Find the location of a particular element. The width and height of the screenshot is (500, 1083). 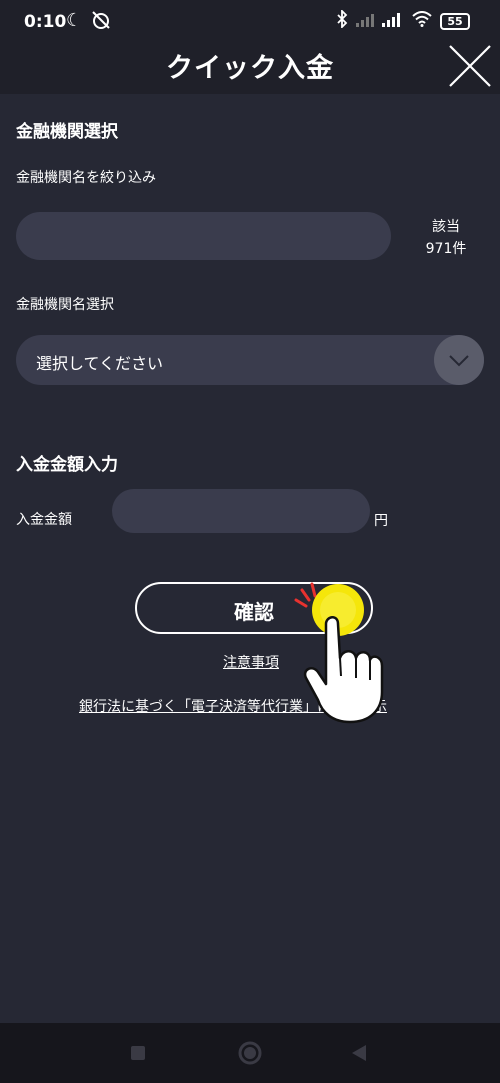

match-count-label: 該当 is located at coordinates (446, 227).